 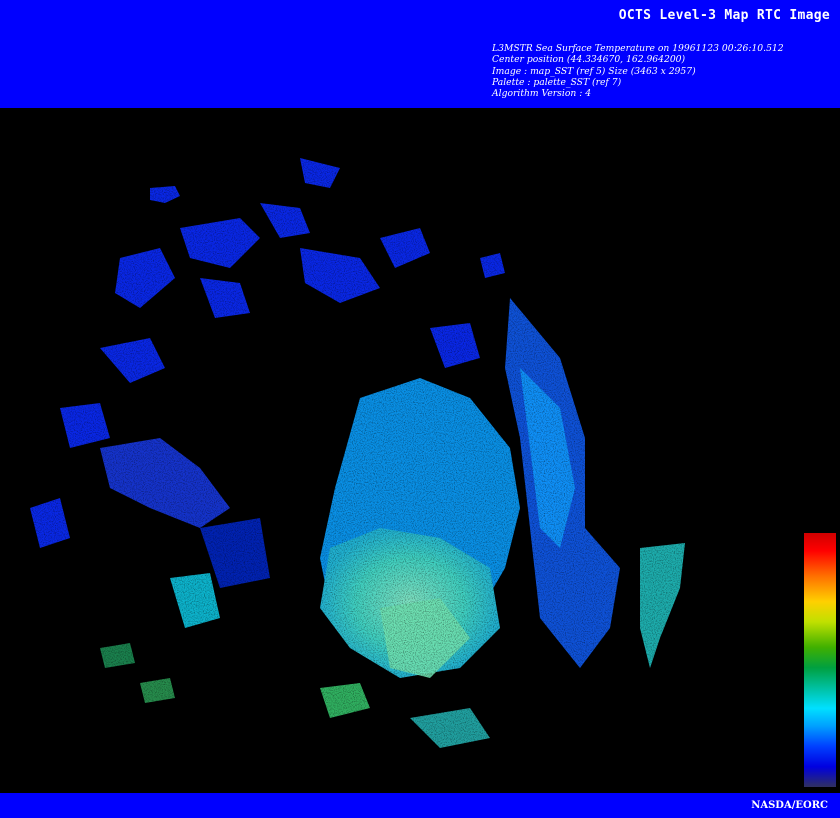 What do you see at coordinates (724, 15) in the screenshot?
I see `image-title: OCTS Level-3 Map RTC Image` at bounding box center [724, 15].